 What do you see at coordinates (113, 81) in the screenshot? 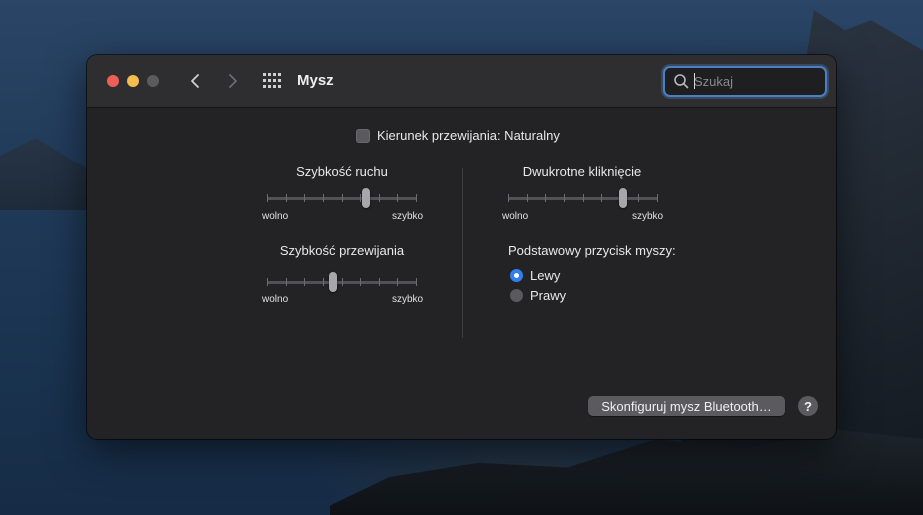
I see `close-window-button` at bounding box center [113, 81].